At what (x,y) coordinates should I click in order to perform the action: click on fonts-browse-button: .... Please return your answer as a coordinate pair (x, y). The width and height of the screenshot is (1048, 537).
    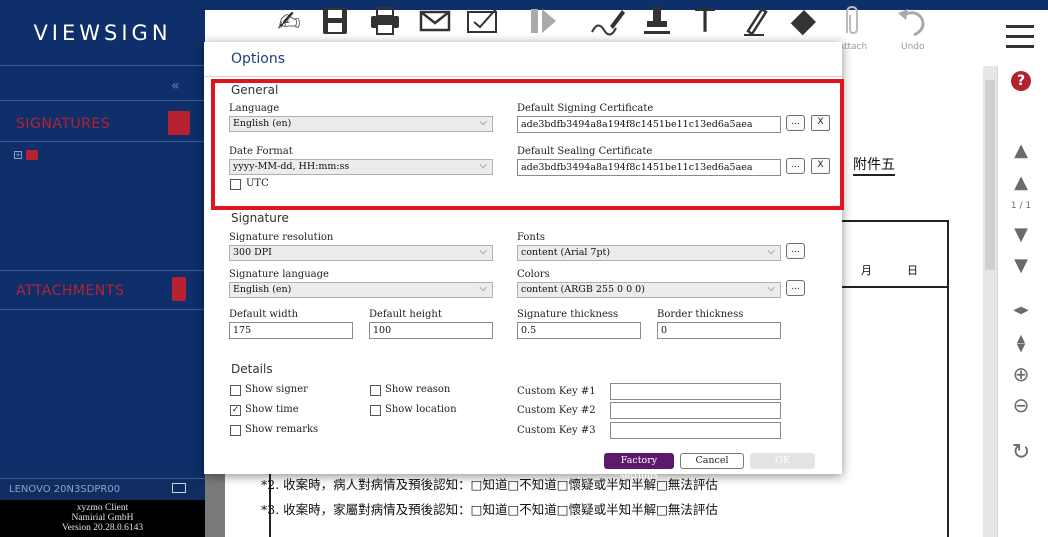
    Looking at the image, I should click on (795, 251).